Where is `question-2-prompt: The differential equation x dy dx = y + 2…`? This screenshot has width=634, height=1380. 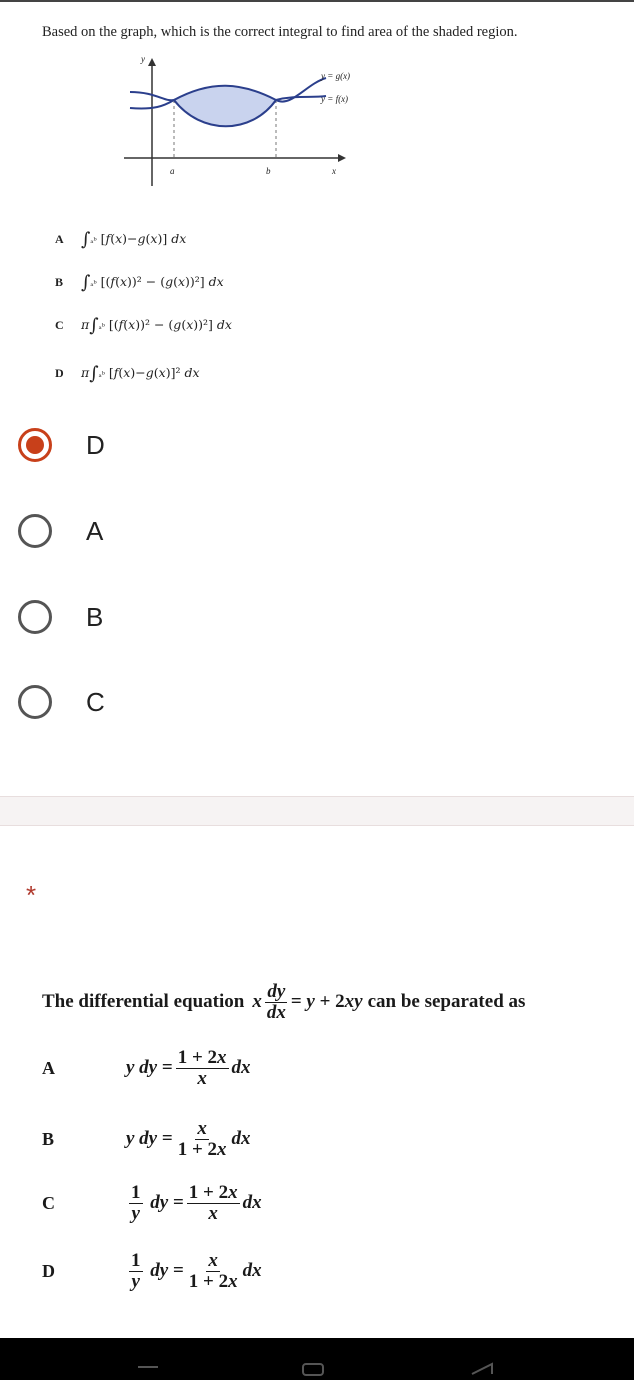
question-2-prompt: The differential equation x dy dx = y + 2… is located at coordinates (284, 1002).